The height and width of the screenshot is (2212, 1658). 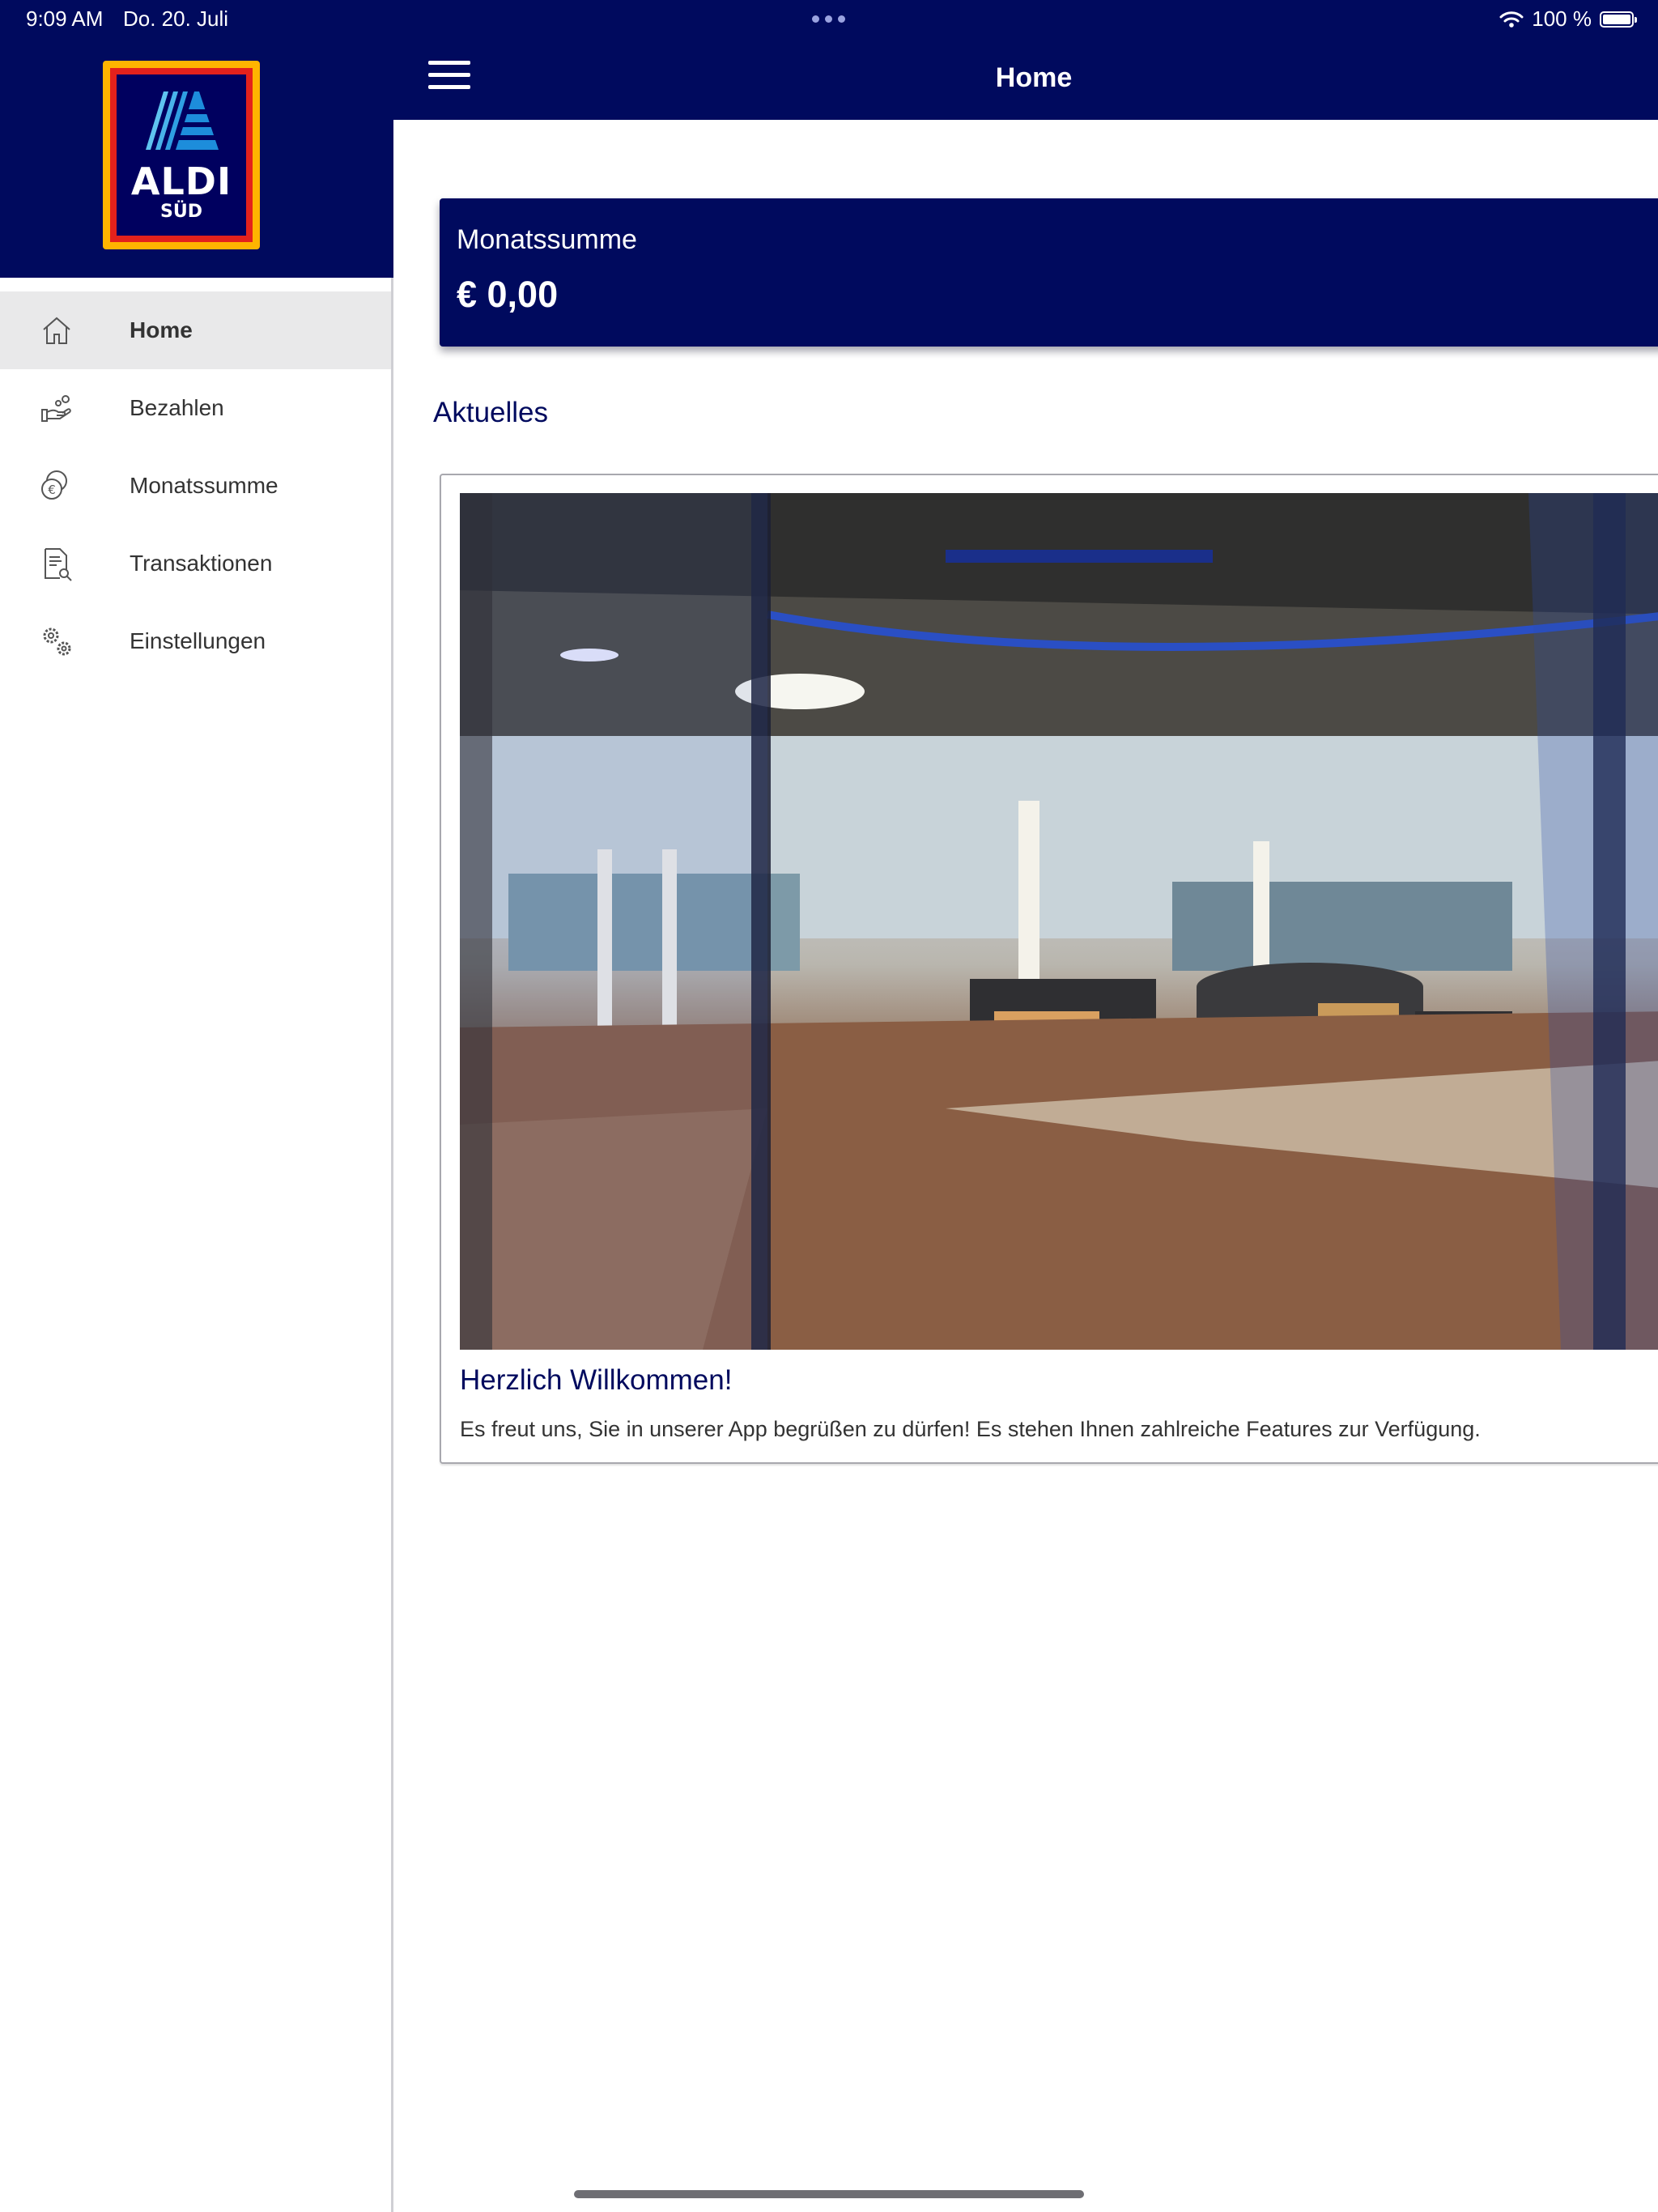 What do you see at coordinates (184, 121) in the screenshot?
I see `logo-stripes-icon` at bounding box center [184, 121].